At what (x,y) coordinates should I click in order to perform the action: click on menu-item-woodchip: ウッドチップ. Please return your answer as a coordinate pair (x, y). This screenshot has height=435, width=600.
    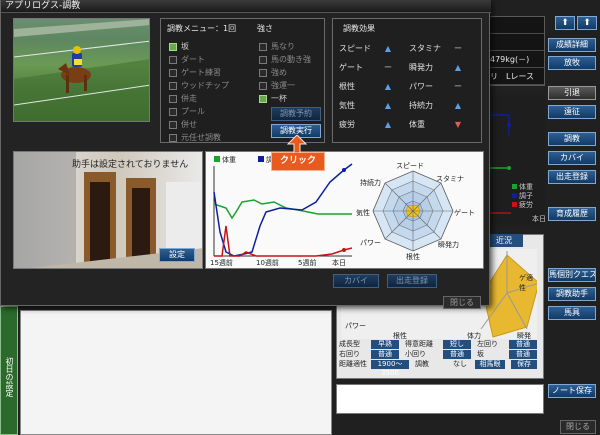
    Looking at the image, I should click on (199, 85).